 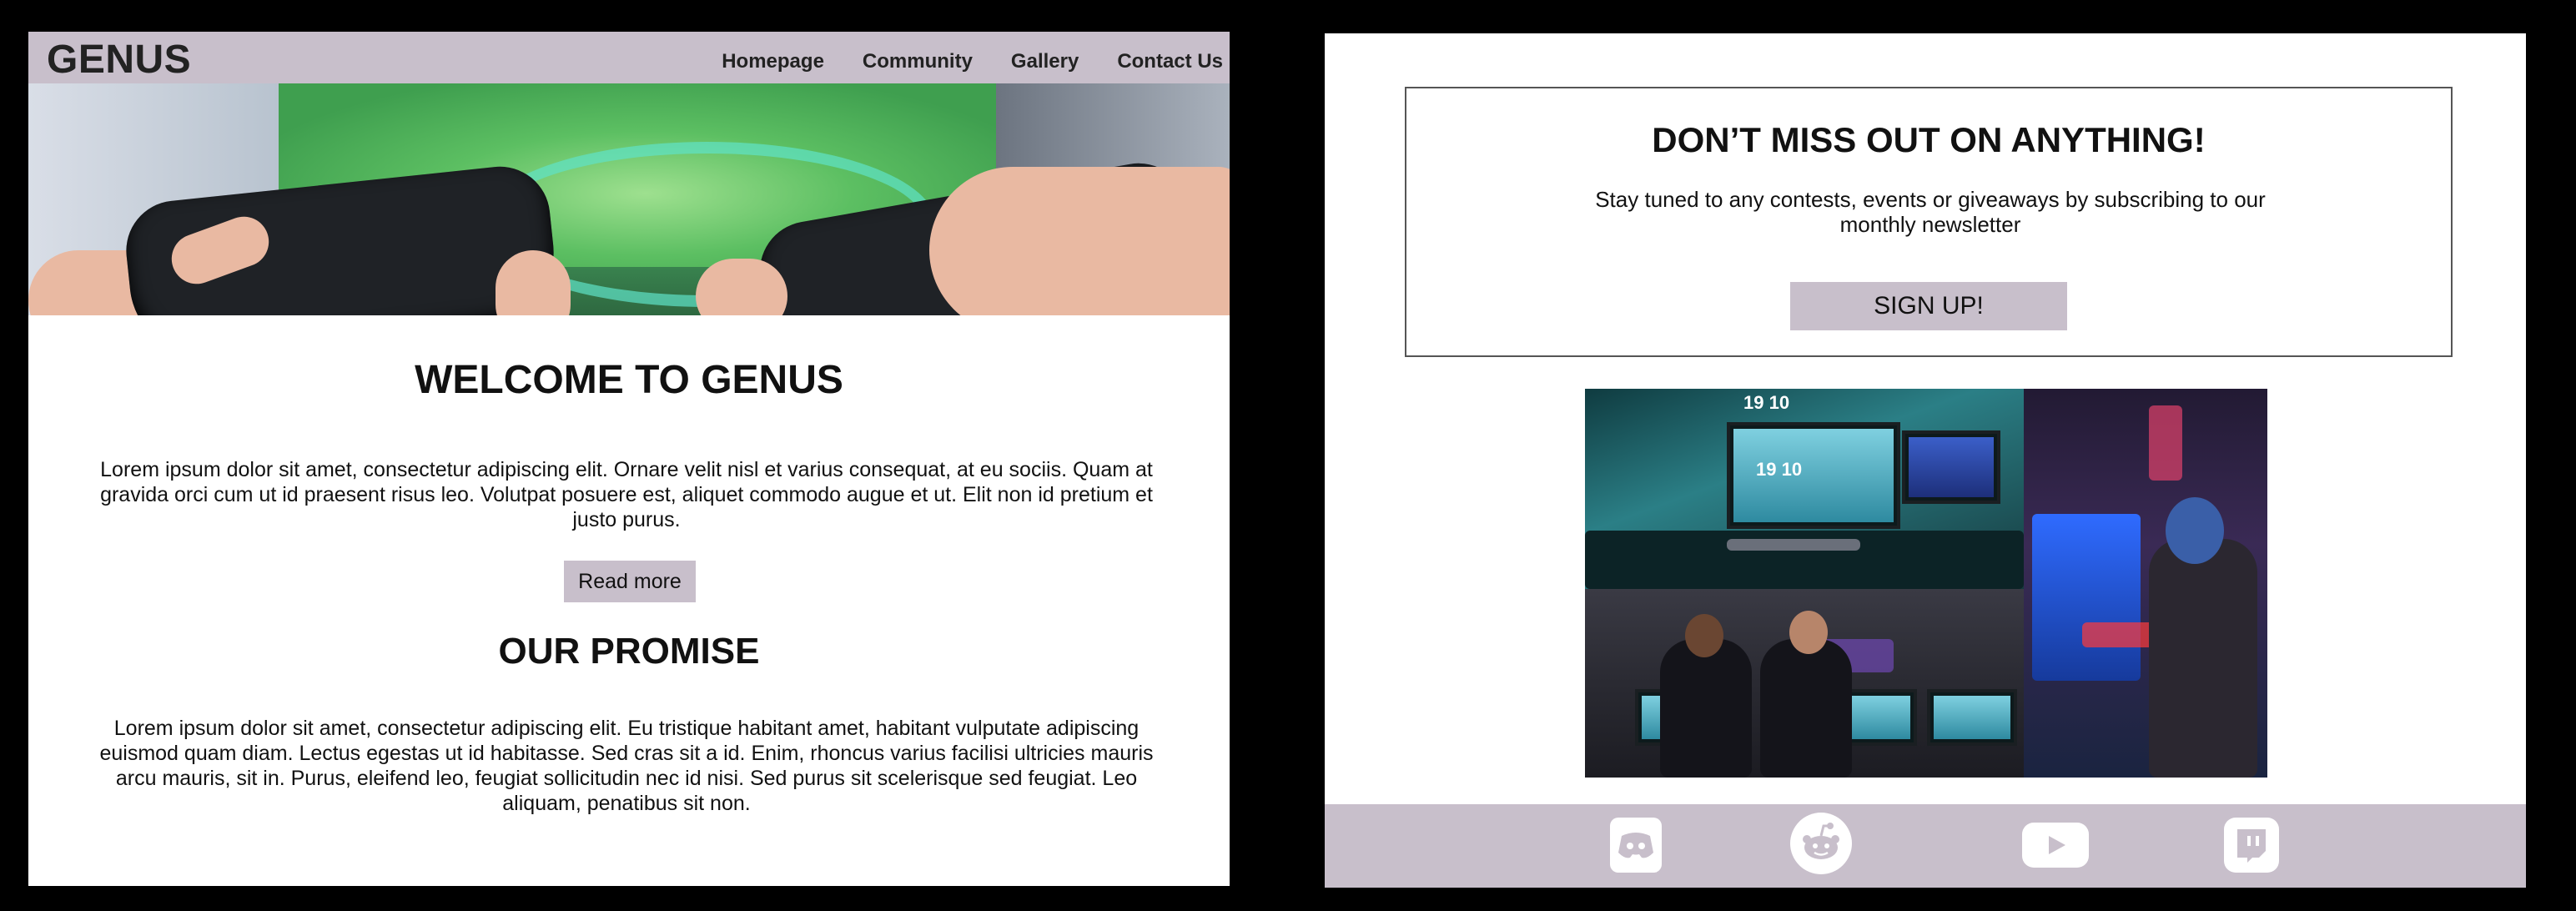 I want to click on nav-link-contact-us: Contact Us, so click(x=1170, y=61).